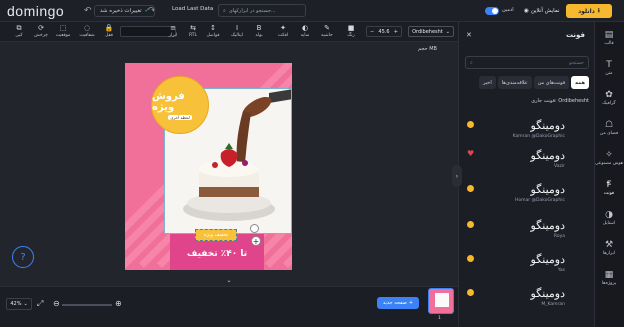 The width and height of the screenshot is (624, 327). Describe the element at coordinates (283, 28) in the screenshot. I see `effect-icon: ✦` at that location.